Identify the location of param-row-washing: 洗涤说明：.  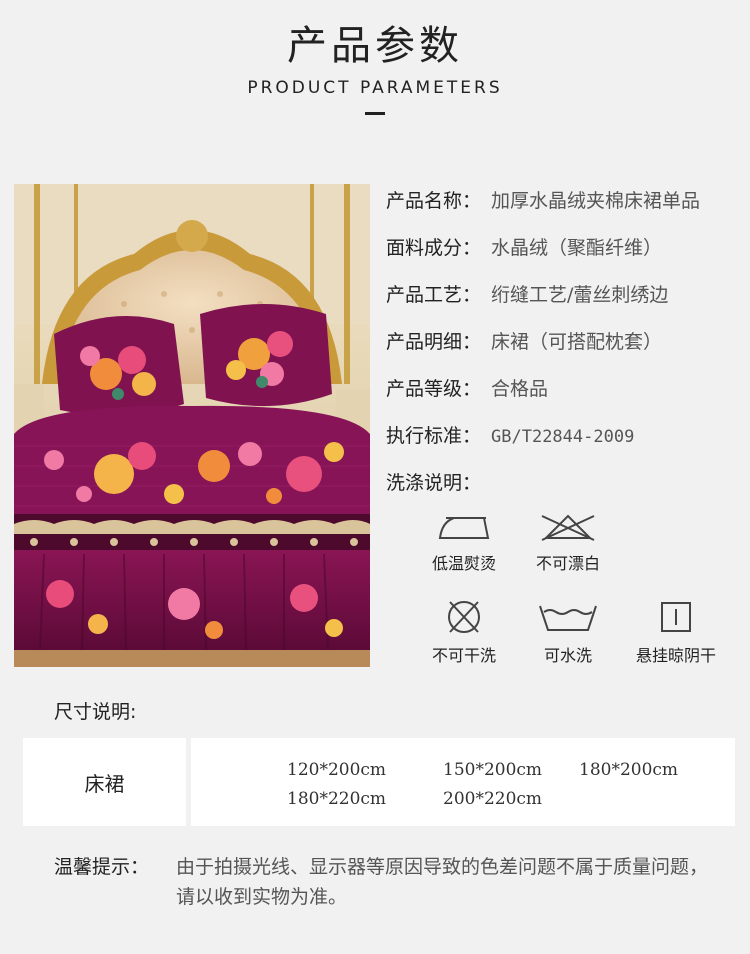
(566, 489).